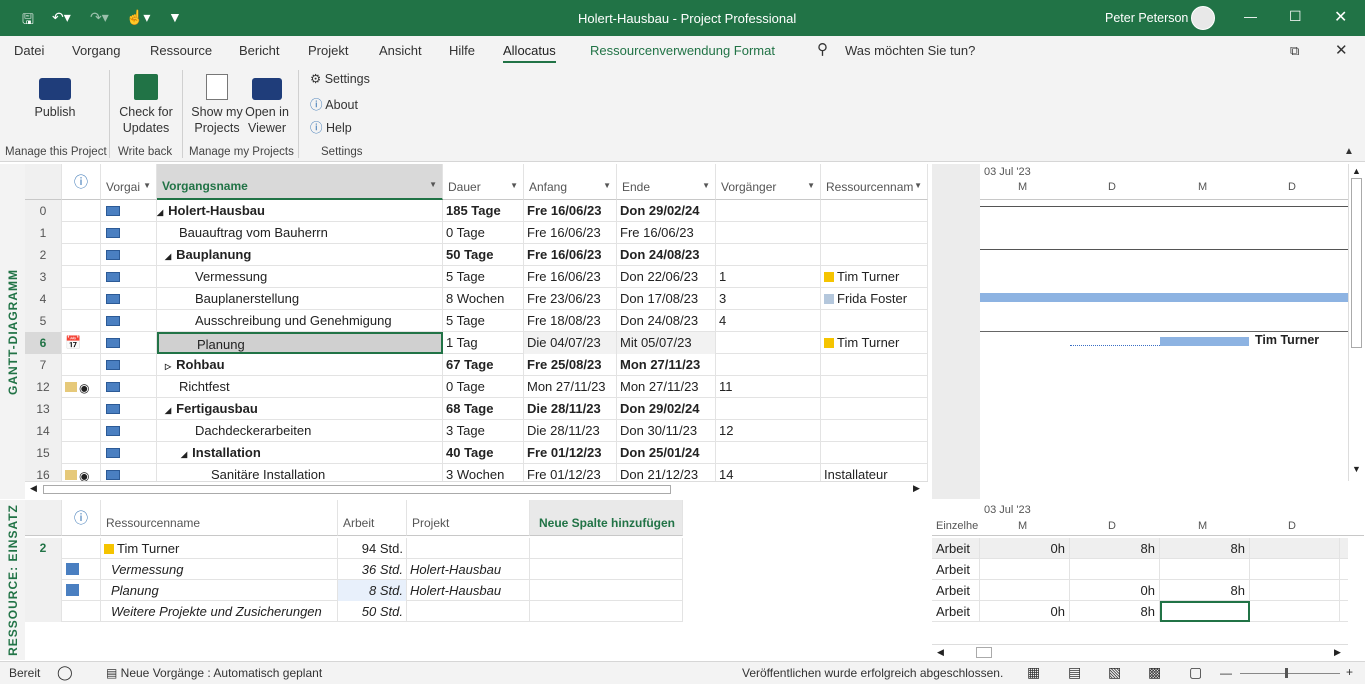 This screenshot has width=1365, height=684. I want to click on task-name-cell: Bauauftrag vom Bauherrn, so click(300, 233).